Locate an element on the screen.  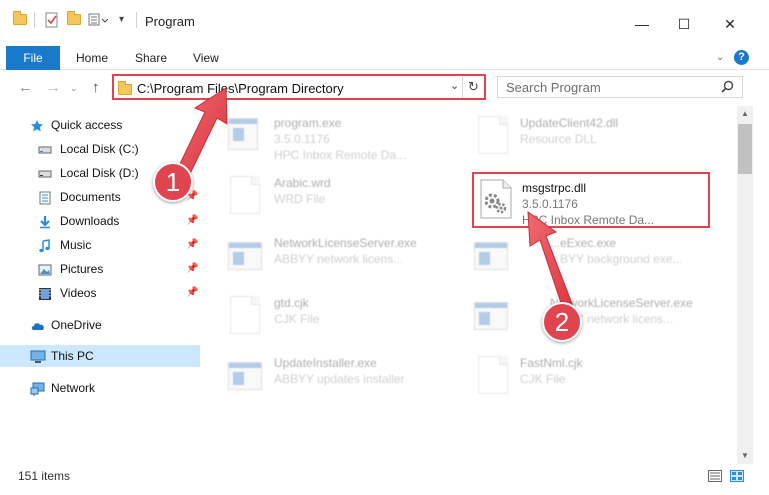
cloud-icon is located at coordinates (37, 325).